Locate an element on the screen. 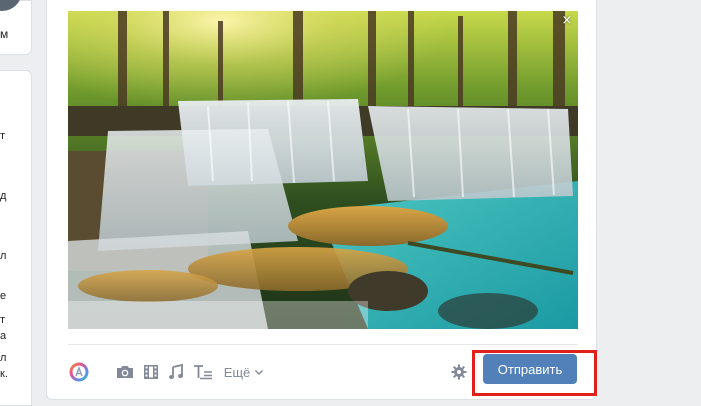 The width and height of the screenshot is (701, 406). video-icon is located at coordinates (151, 372).